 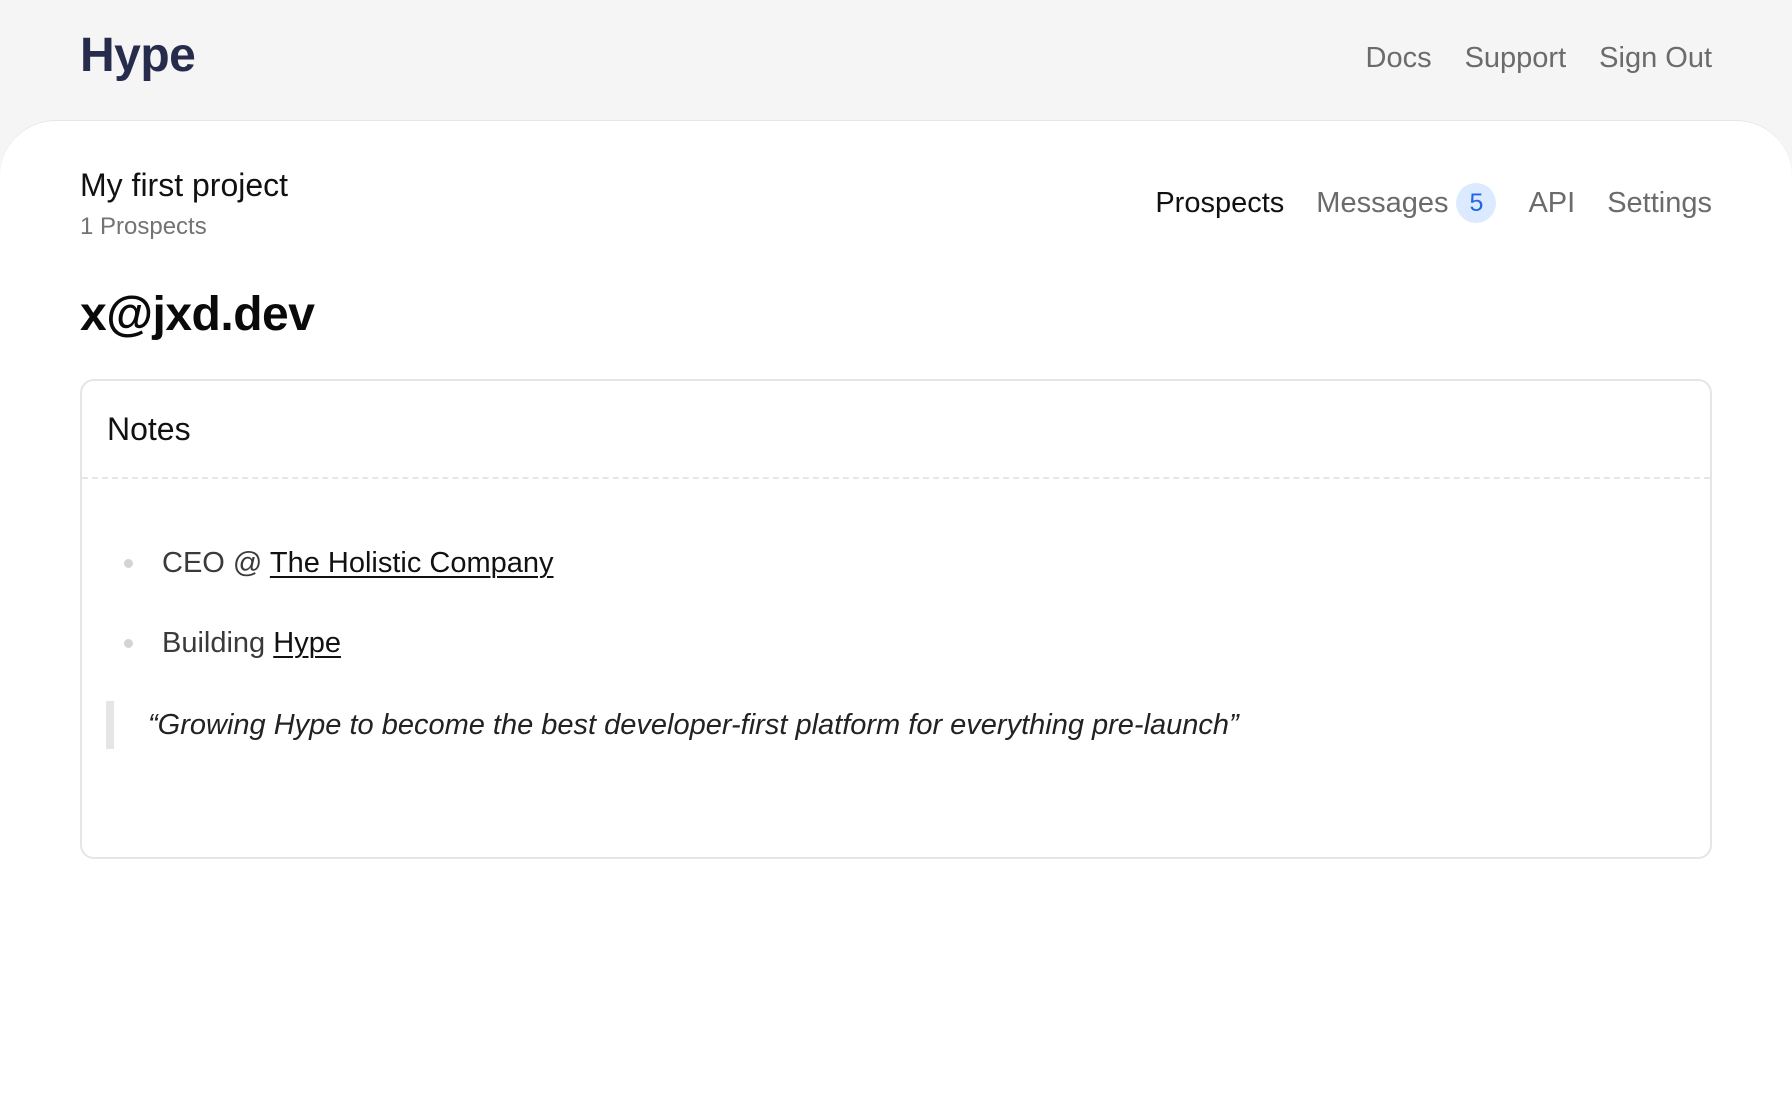 I want to click on tab-api: API, so click(x=1551, y=203).